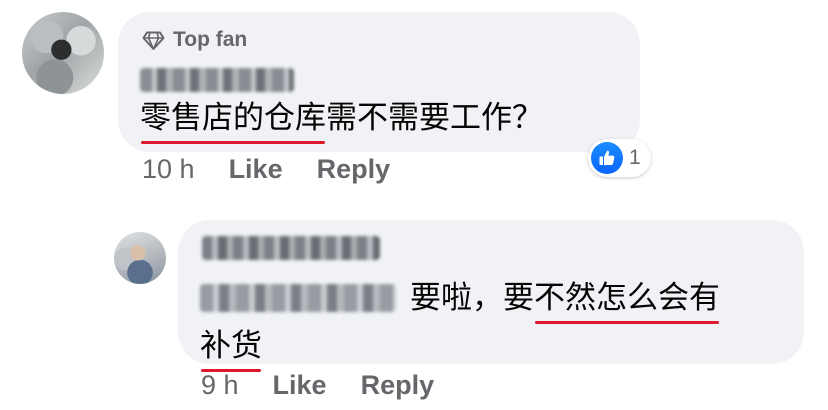 The width and height of the screenshot is (828, 410). I want to click on reaction-summary: 1, so click(619, 158).